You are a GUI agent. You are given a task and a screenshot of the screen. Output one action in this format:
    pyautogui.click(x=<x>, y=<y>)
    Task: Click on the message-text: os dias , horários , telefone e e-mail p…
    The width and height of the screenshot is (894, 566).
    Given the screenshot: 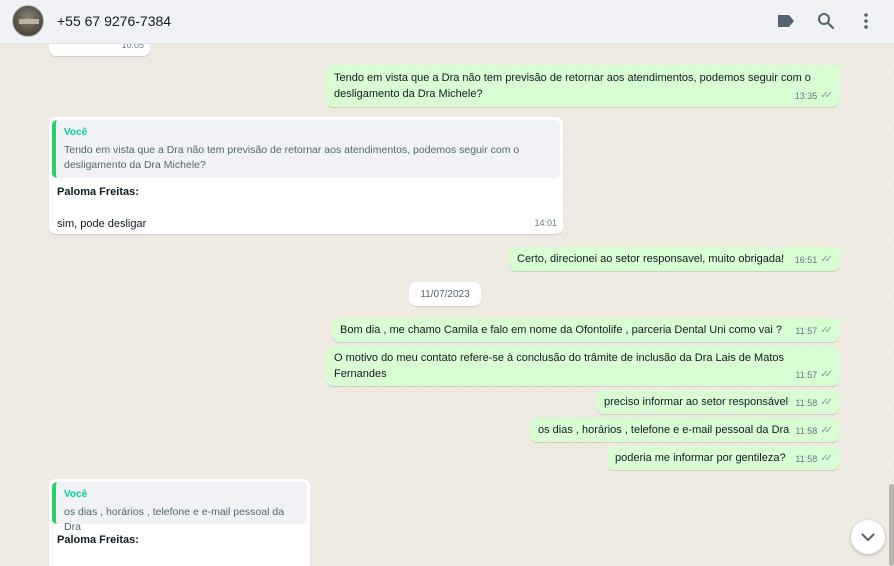 What is the action you would take?
    pyautogui.click(x=664, y=430)
    